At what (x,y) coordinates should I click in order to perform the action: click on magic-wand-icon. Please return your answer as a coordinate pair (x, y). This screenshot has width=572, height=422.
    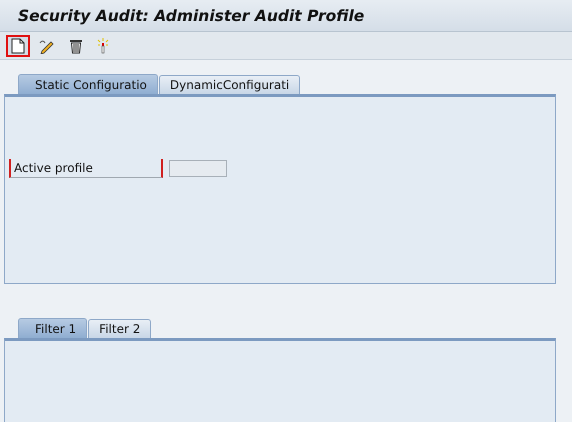
    Looking at the image, I should click on (103, 46).